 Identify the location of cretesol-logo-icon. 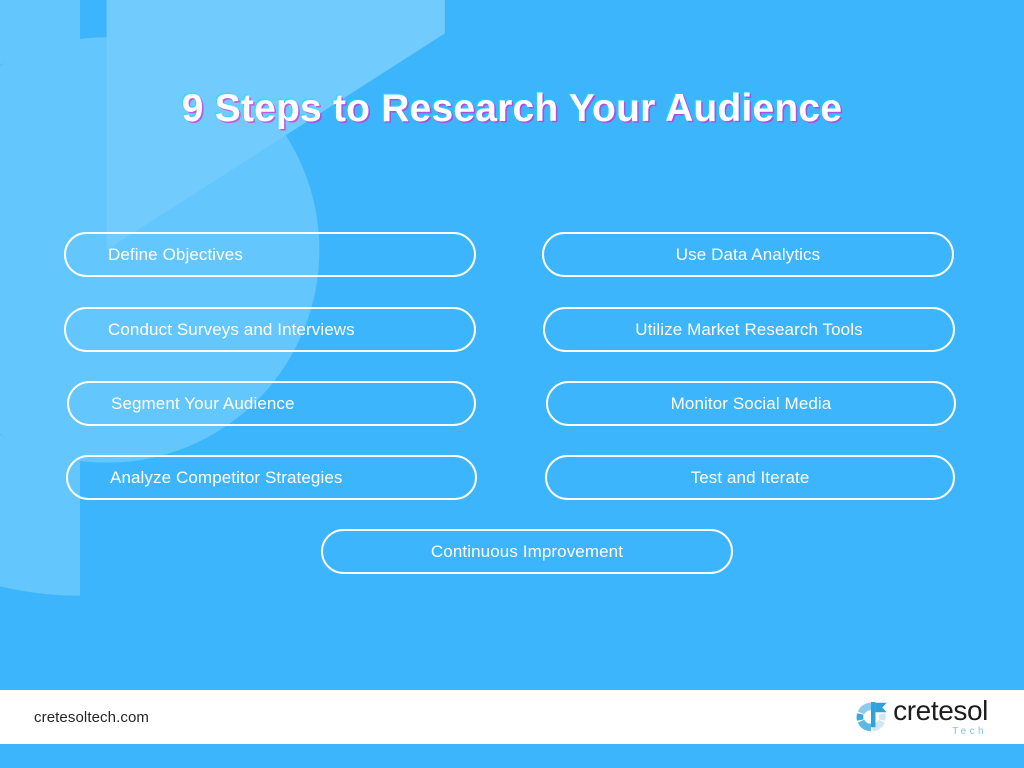
(871, 717).